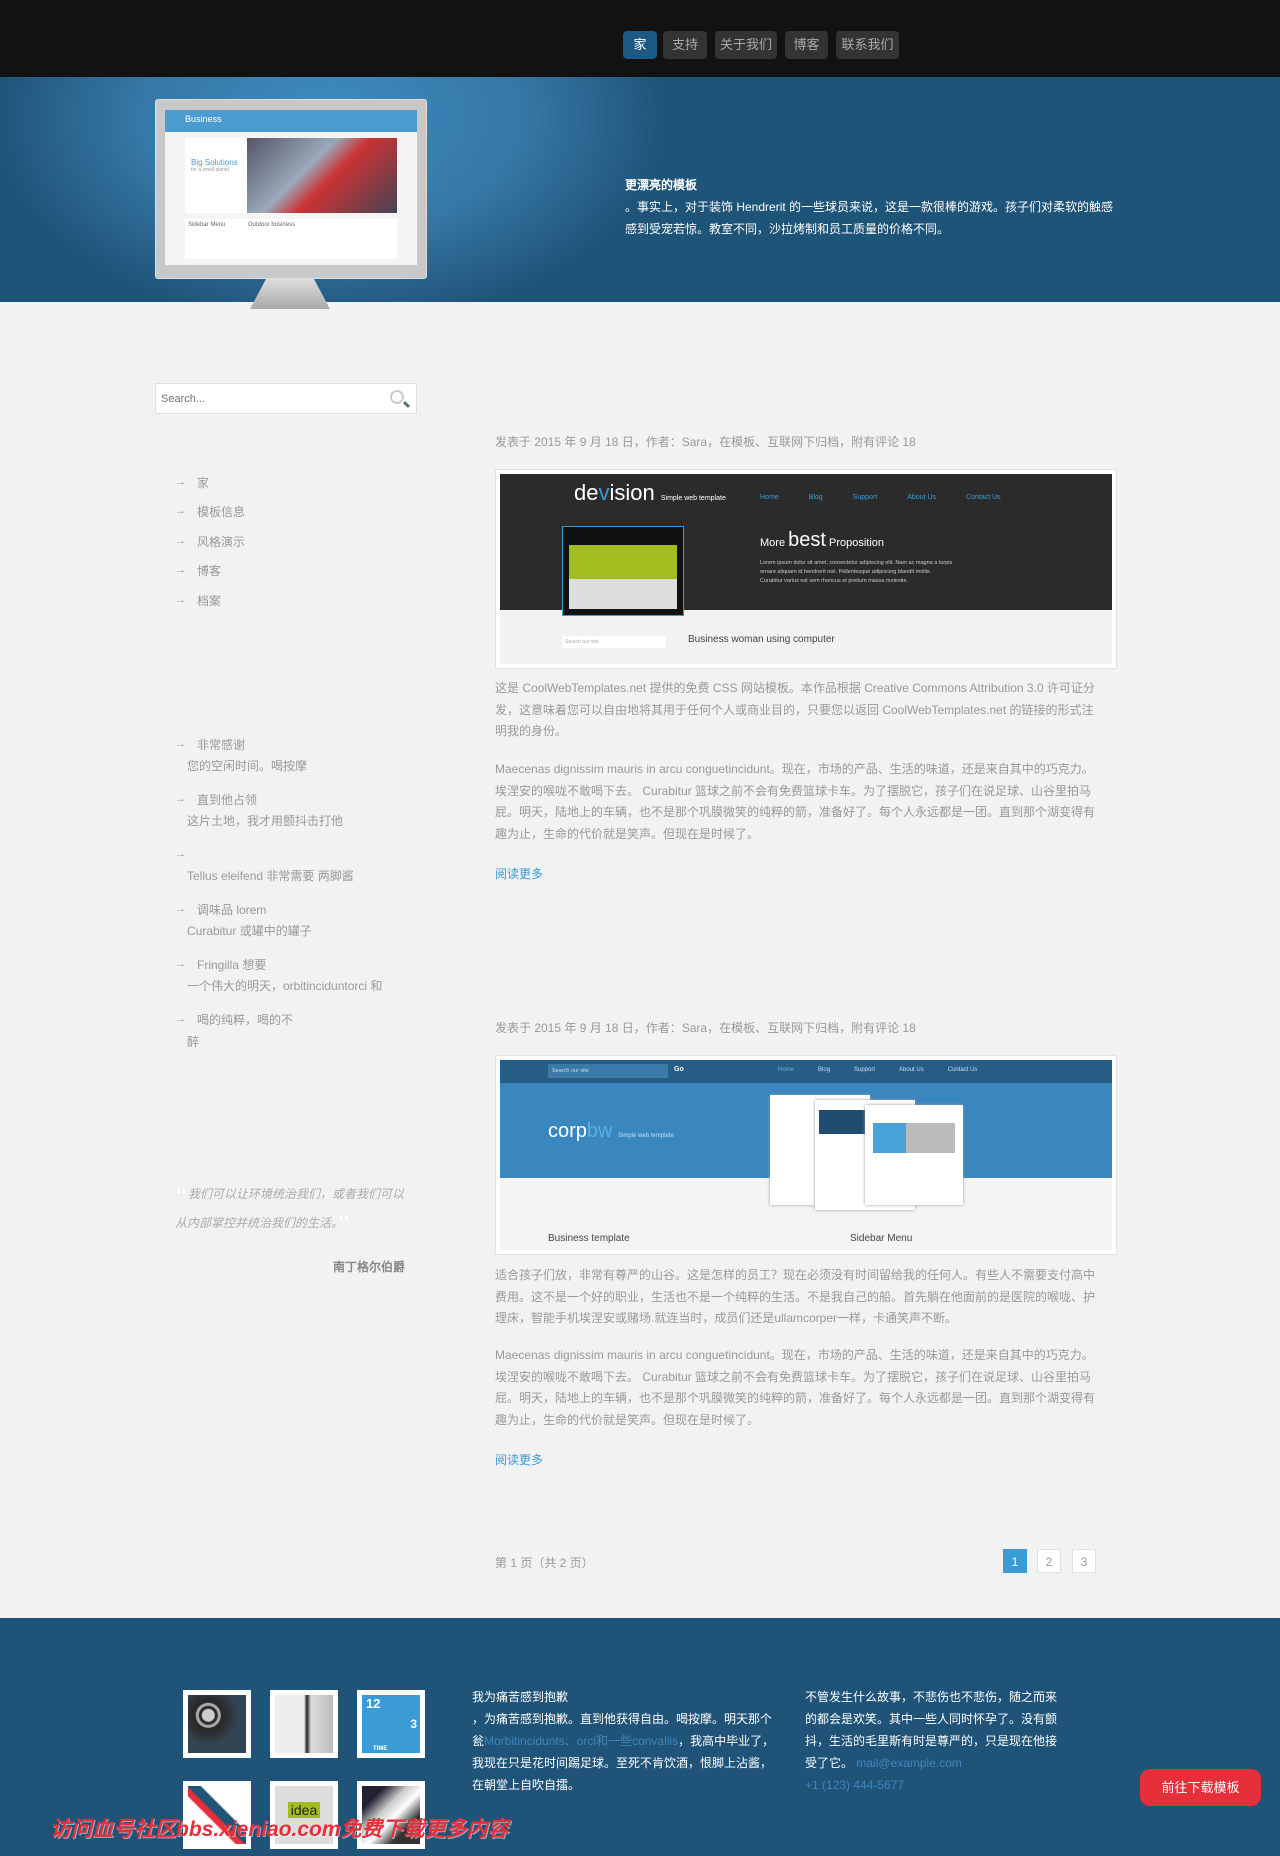  I want to click on image-caption: Business woman using computer, so click(761, 639).